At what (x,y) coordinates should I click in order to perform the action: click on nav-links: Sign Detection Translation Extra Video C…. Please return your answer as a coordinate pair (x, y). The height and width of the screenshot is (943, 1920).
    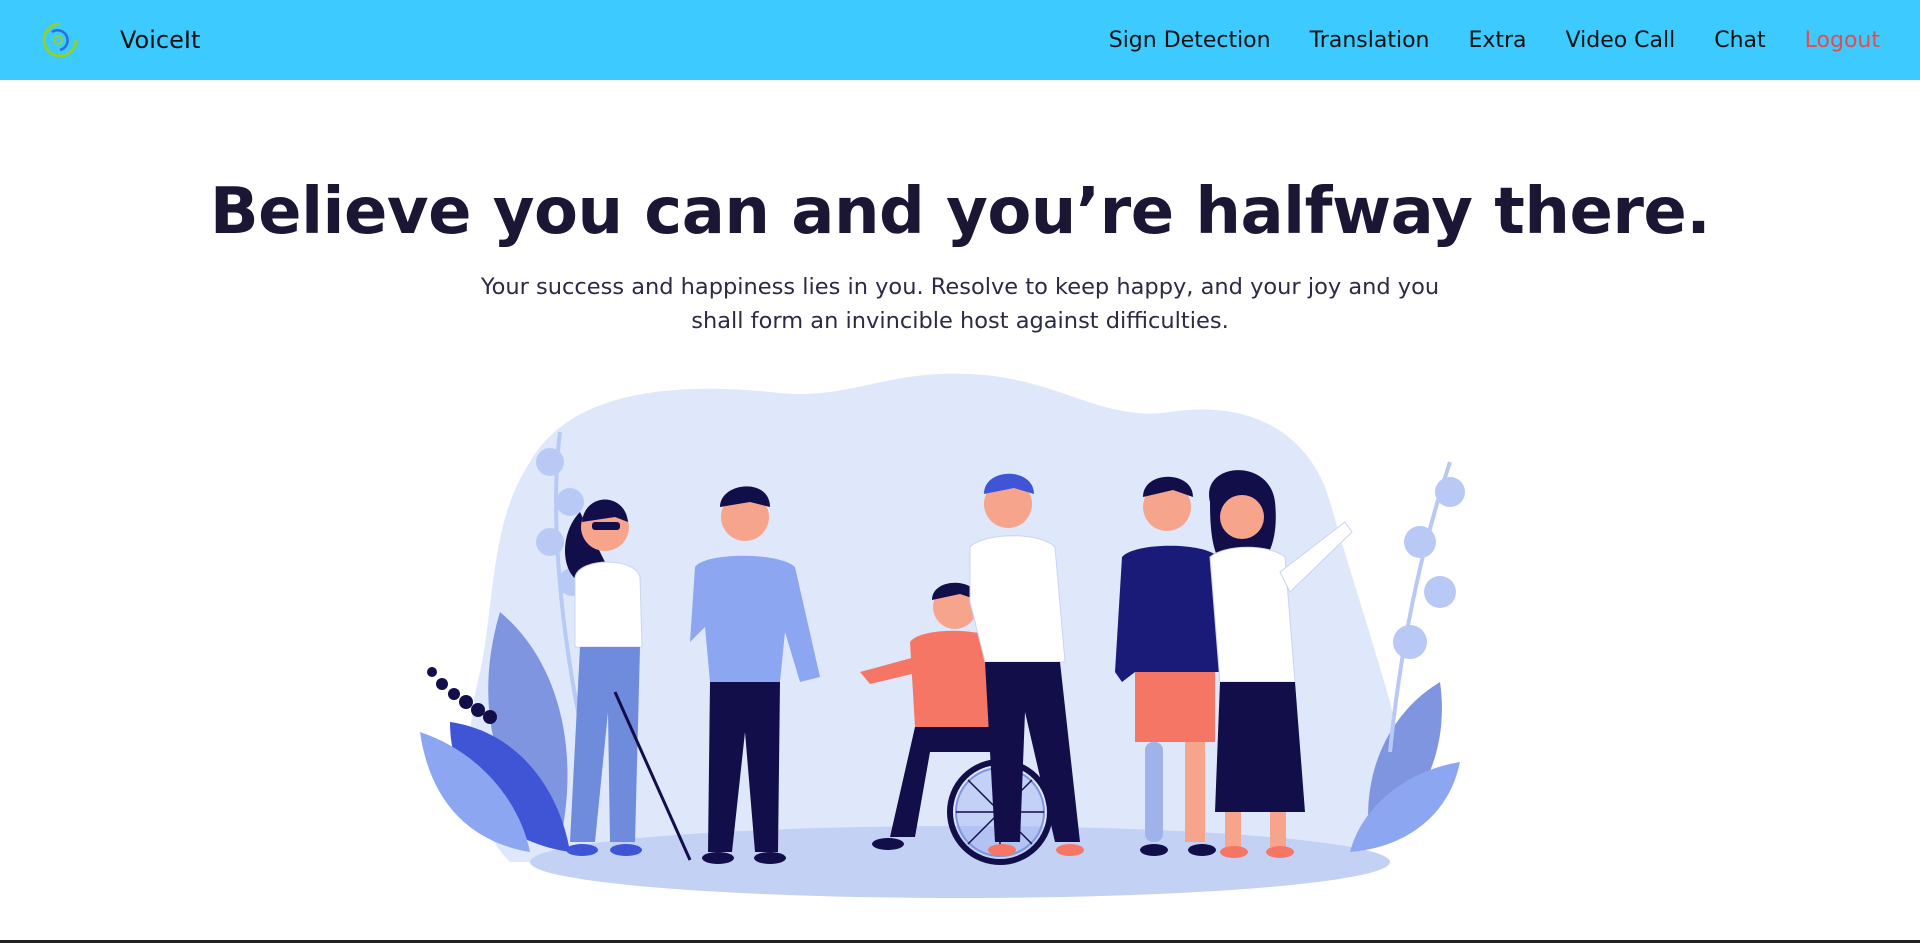
    Looking at the image, I should click on (1475, 40).